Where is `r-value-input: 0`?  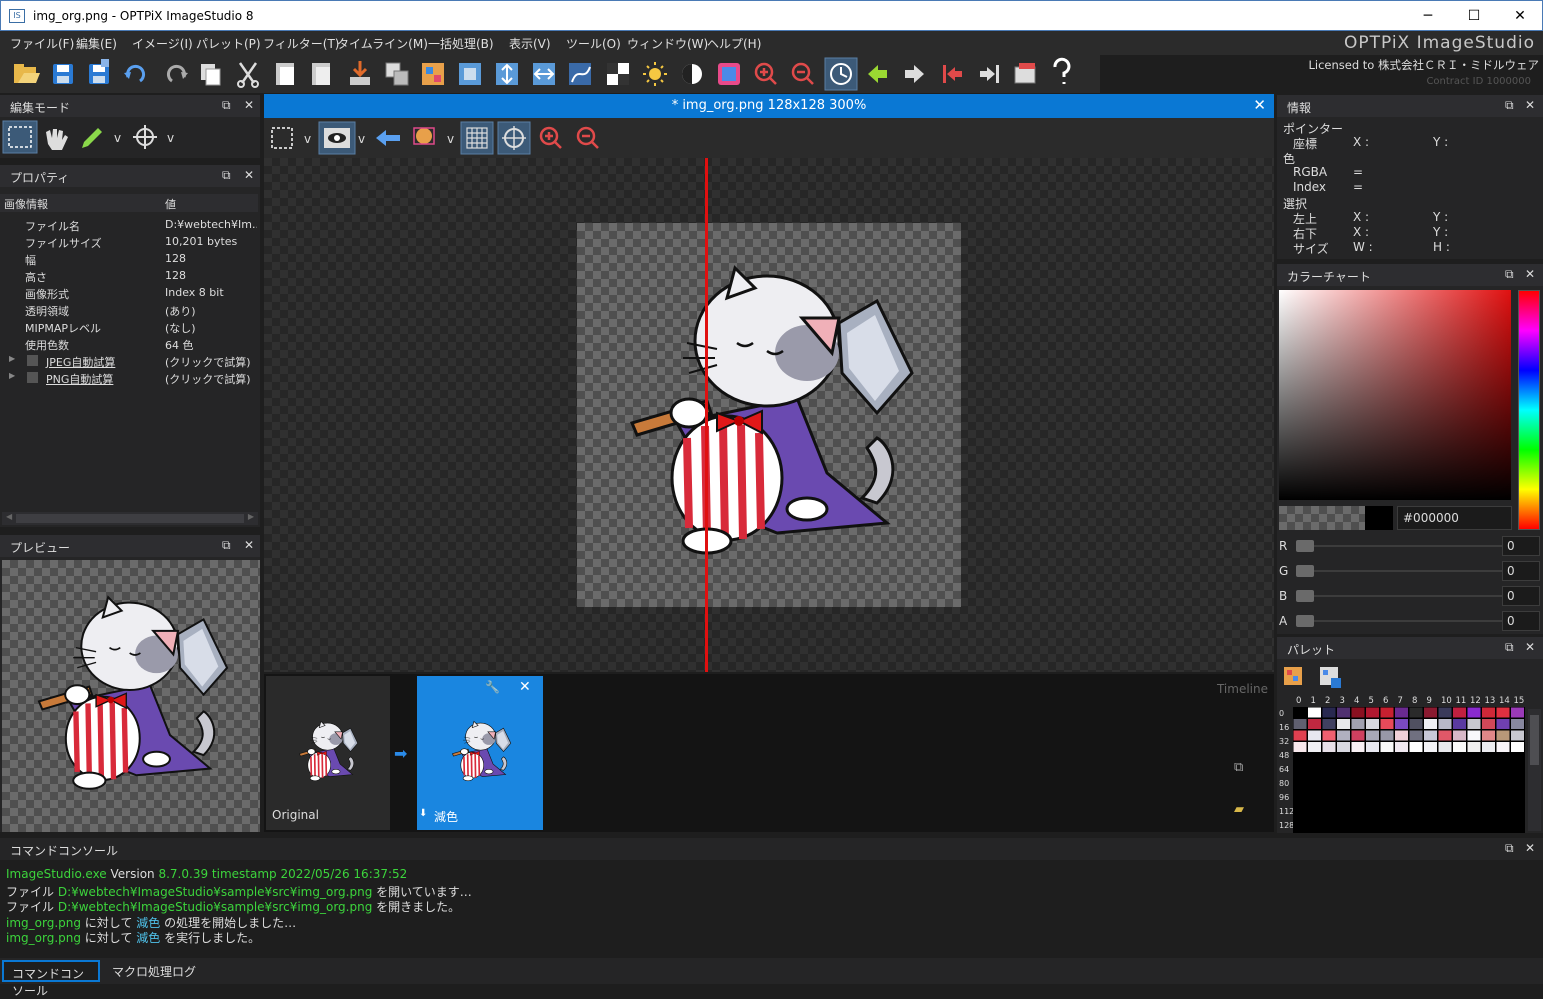
r-value-input: 0 is located at coordinates (1521, 546).